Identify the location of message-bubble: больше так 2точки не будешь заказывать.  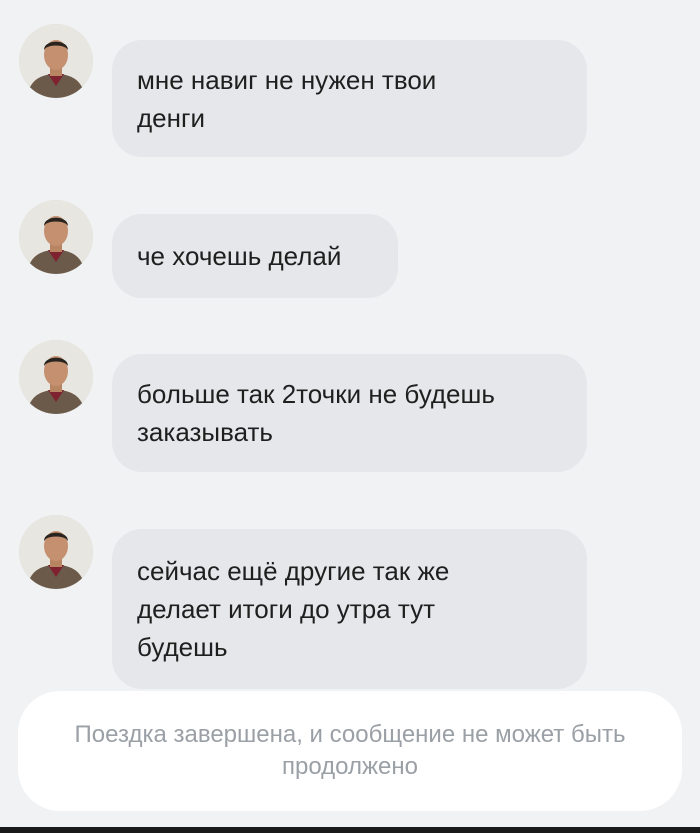
(349, 413).